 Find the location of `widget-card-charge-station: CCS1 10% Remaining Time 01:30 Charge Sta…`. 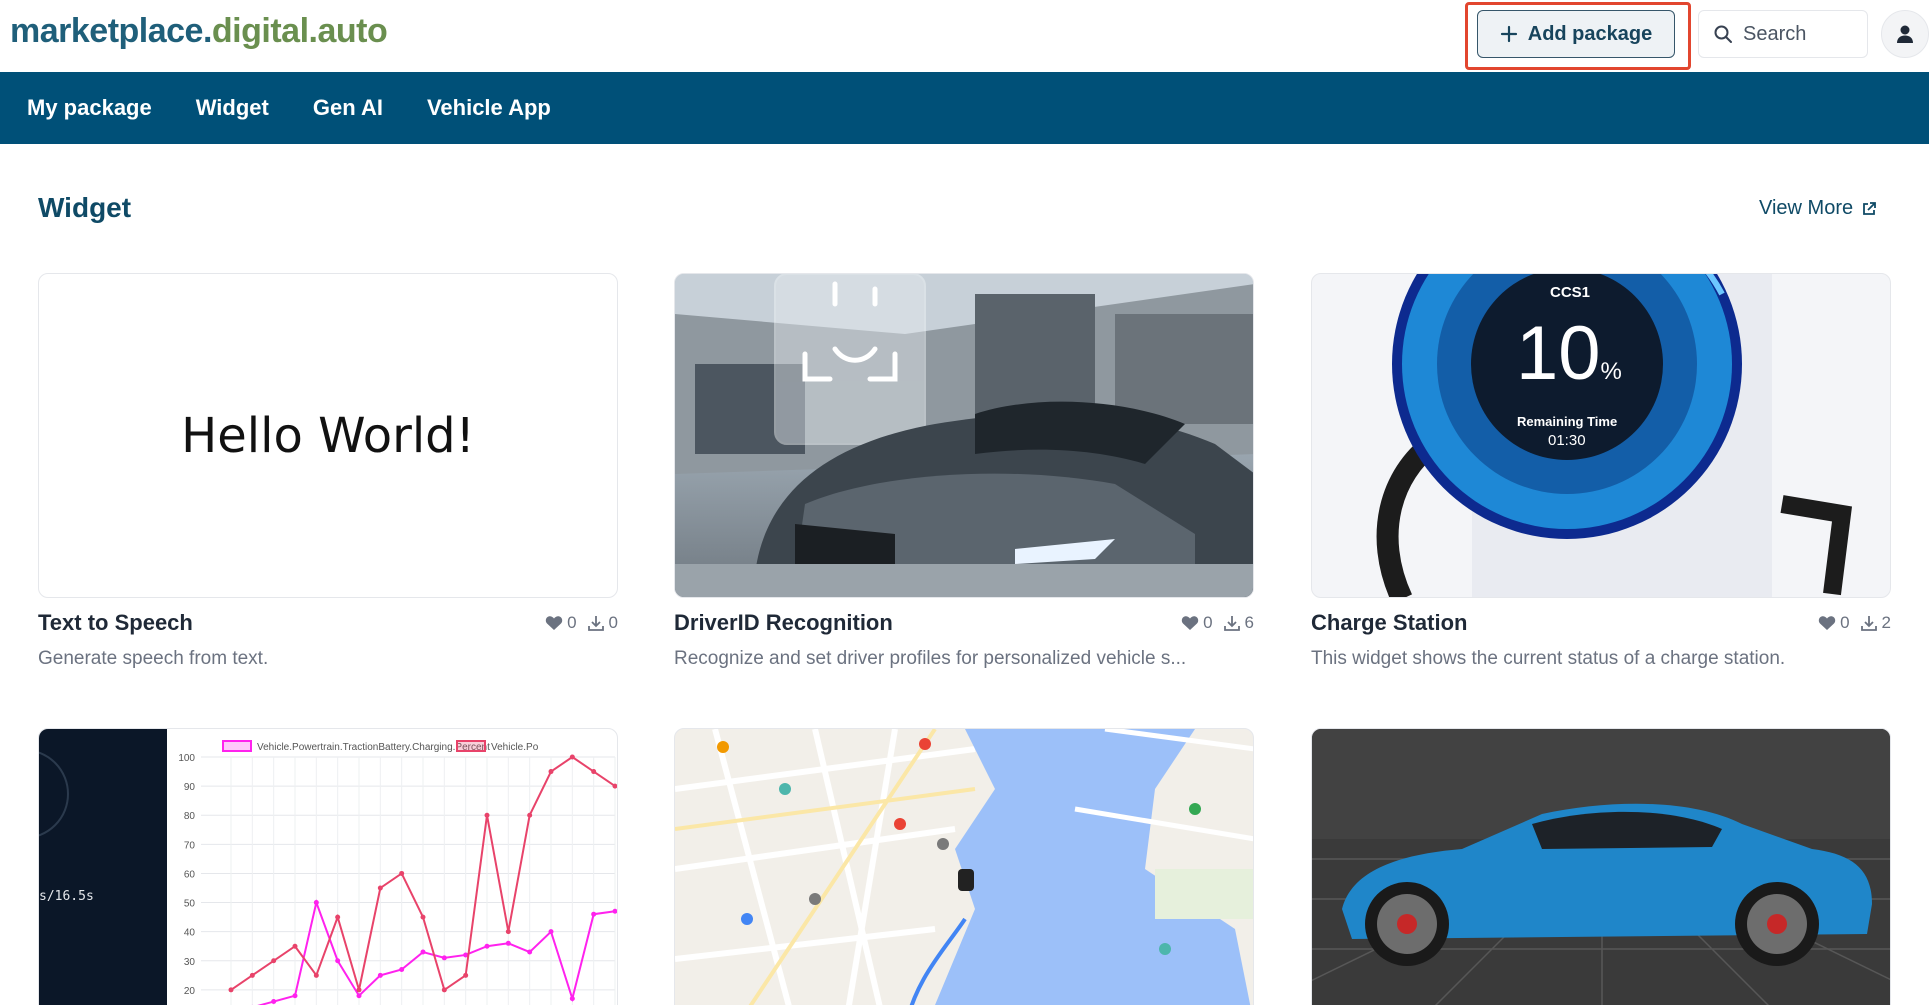

widget-card-charge-station: CCS1 10% Remaining Time 01:30 Charge Sta… is located at coordinates (1601, 471).